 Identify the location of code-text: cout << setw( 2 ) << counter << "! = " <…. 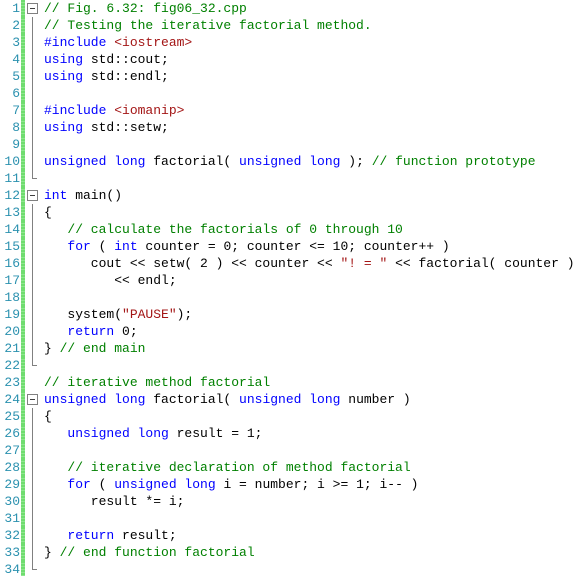
(313, 263).